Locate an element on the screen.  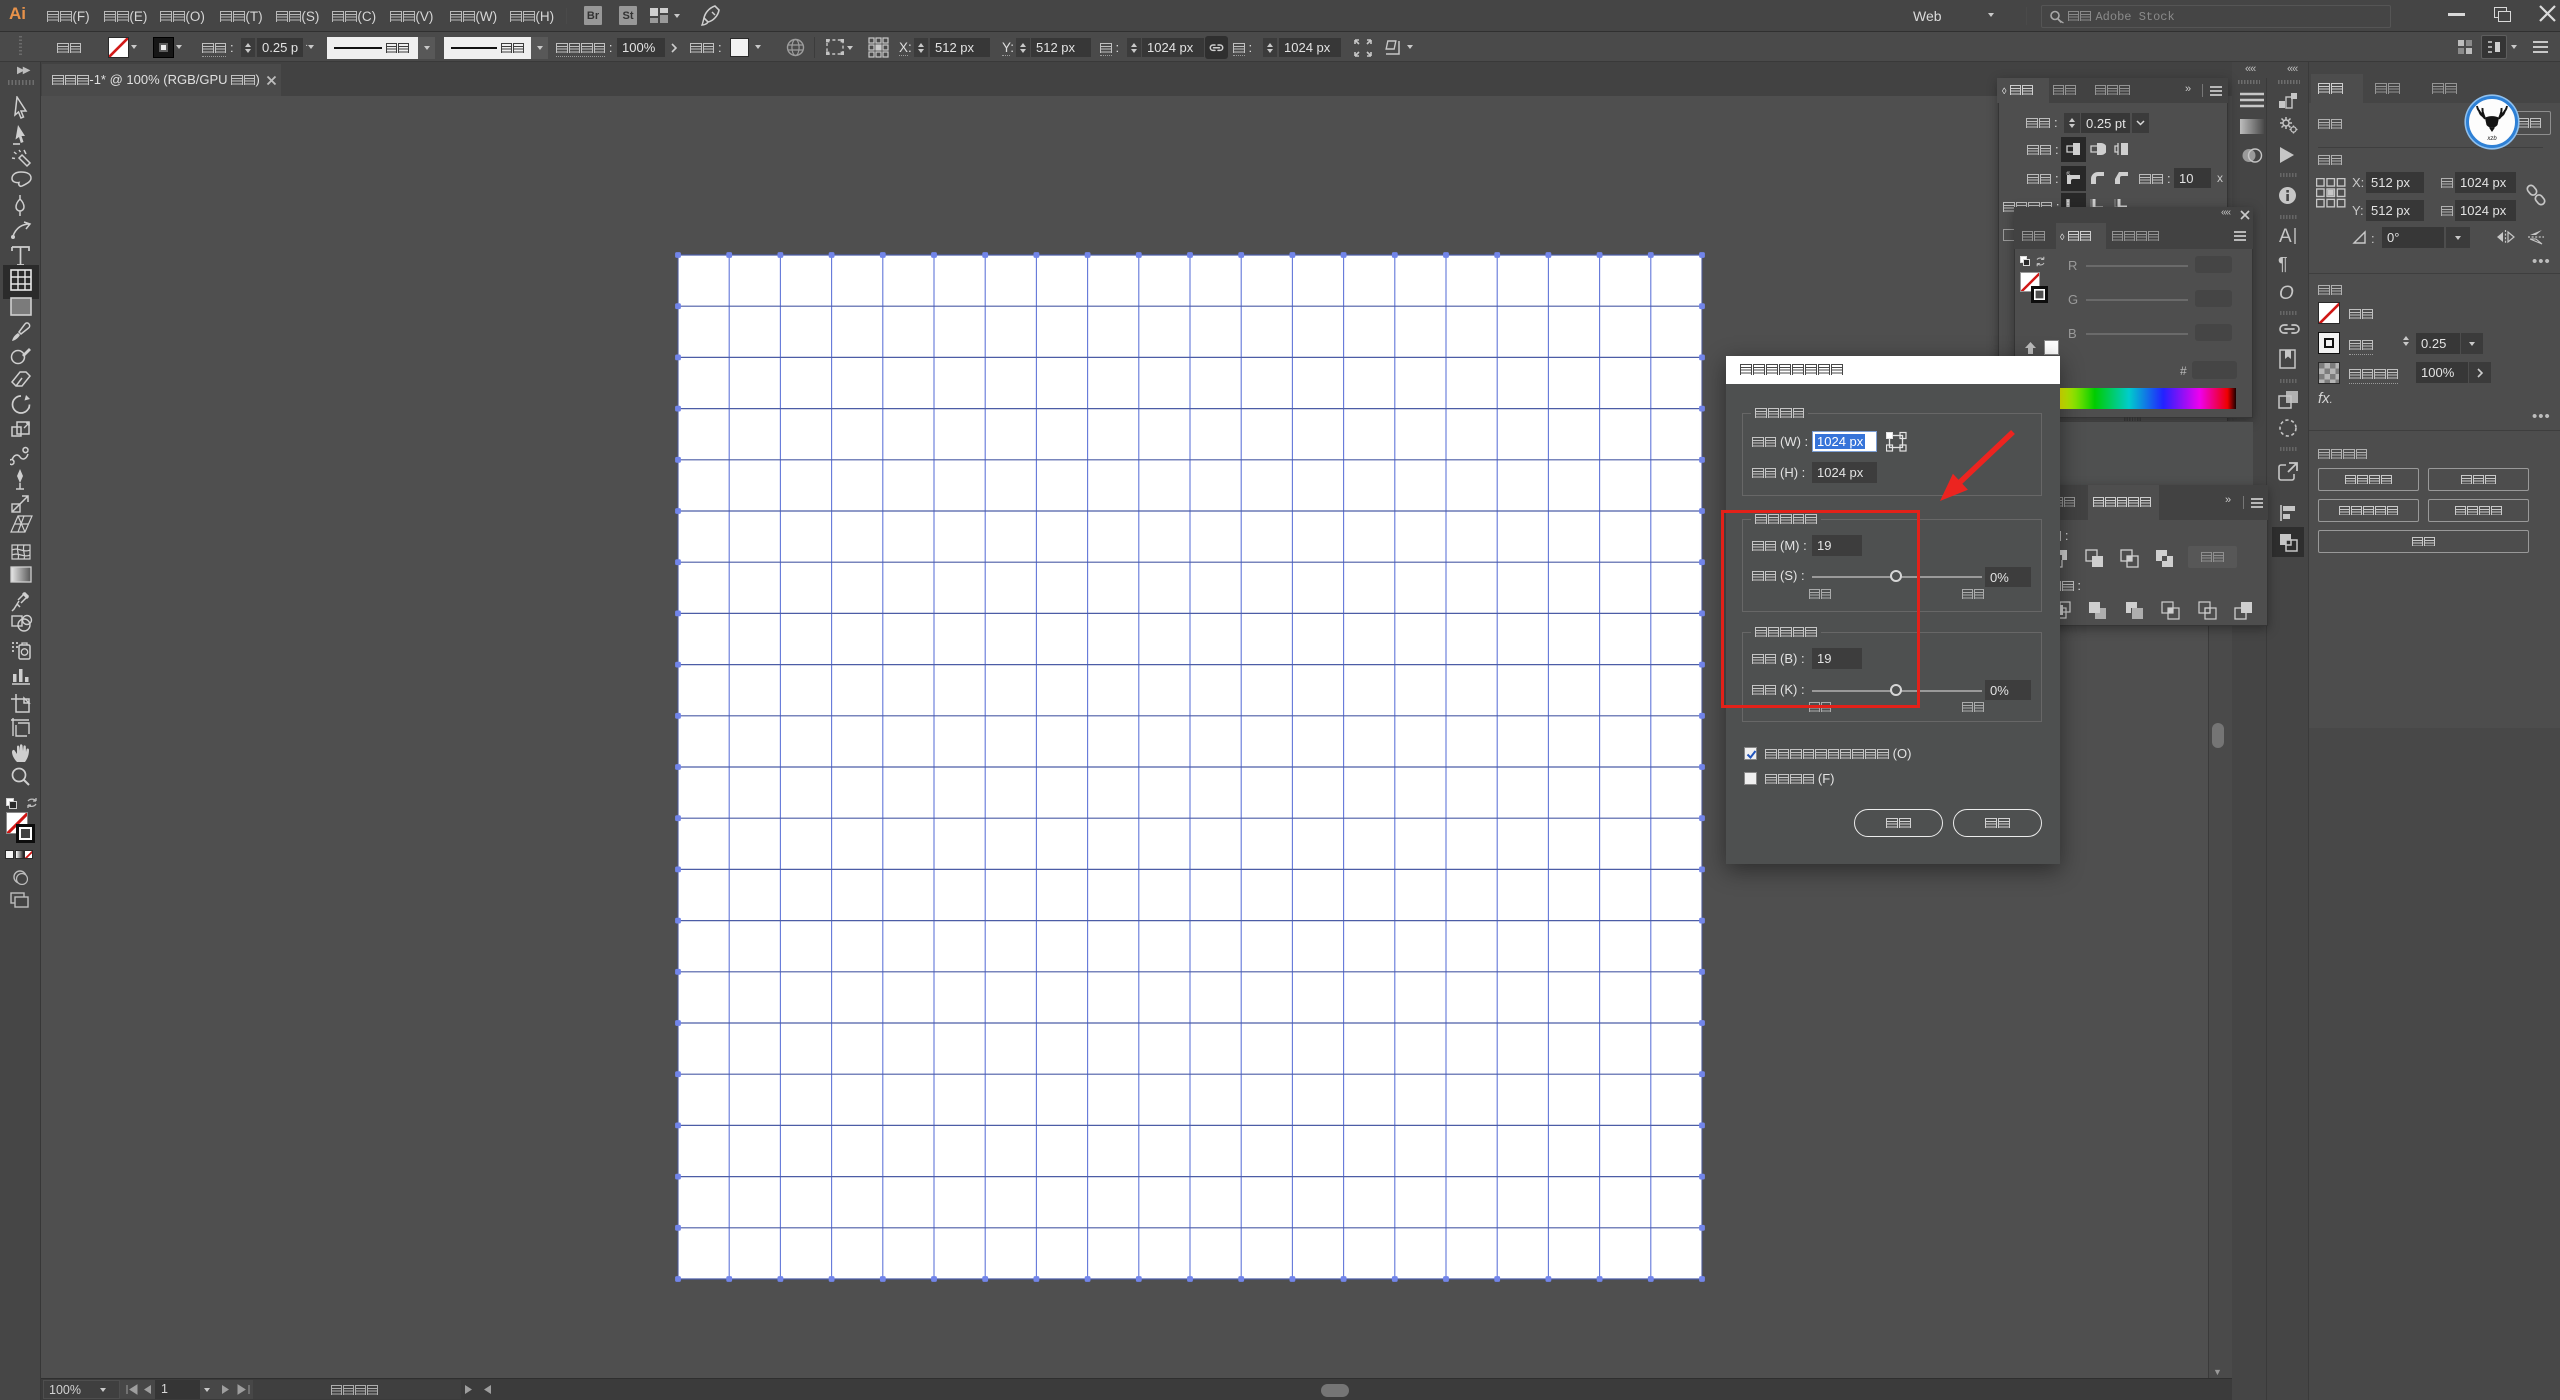
svg-text: xzb is located at coordinates (2491, 139).